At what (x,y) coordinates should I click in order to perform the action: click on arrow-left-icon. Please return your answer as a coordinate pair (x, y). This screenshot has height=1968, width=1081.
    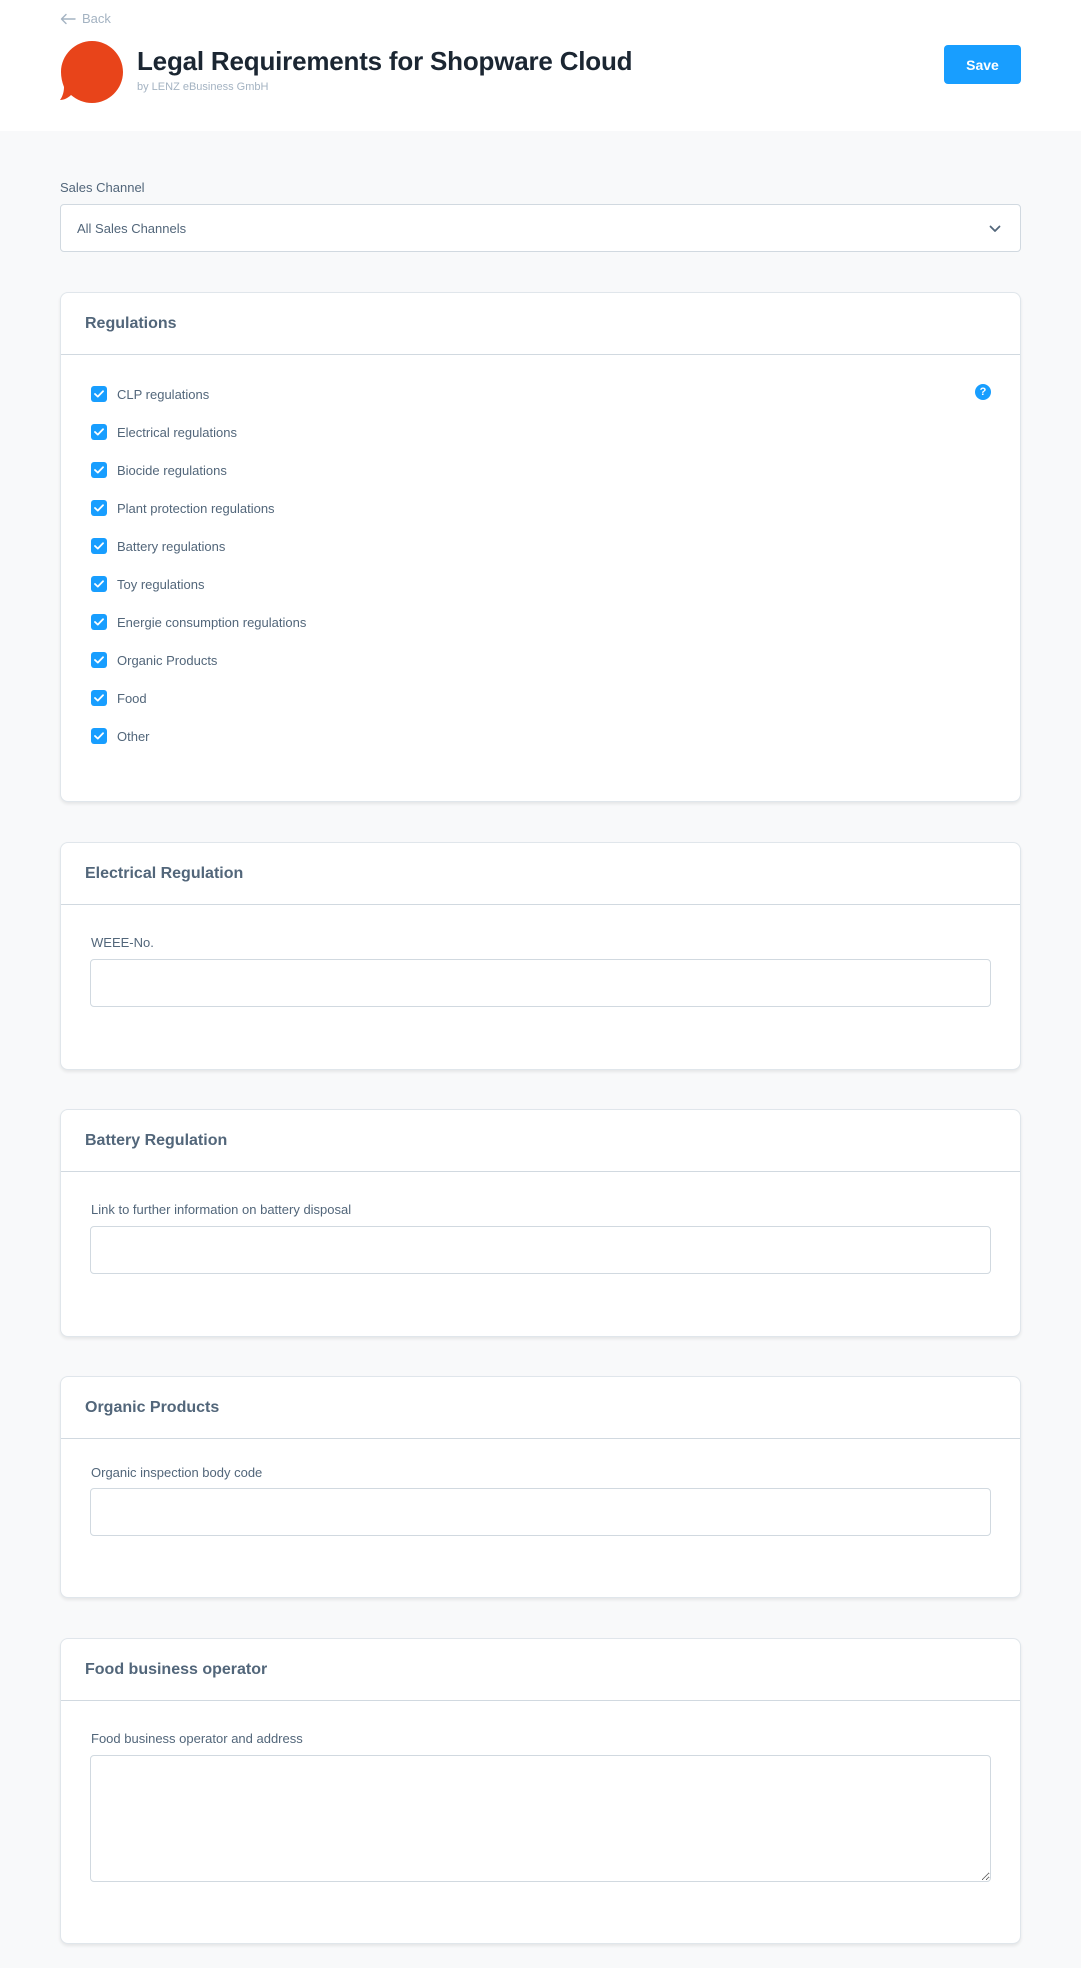
    Looking at the image, I should click on (68, 18).